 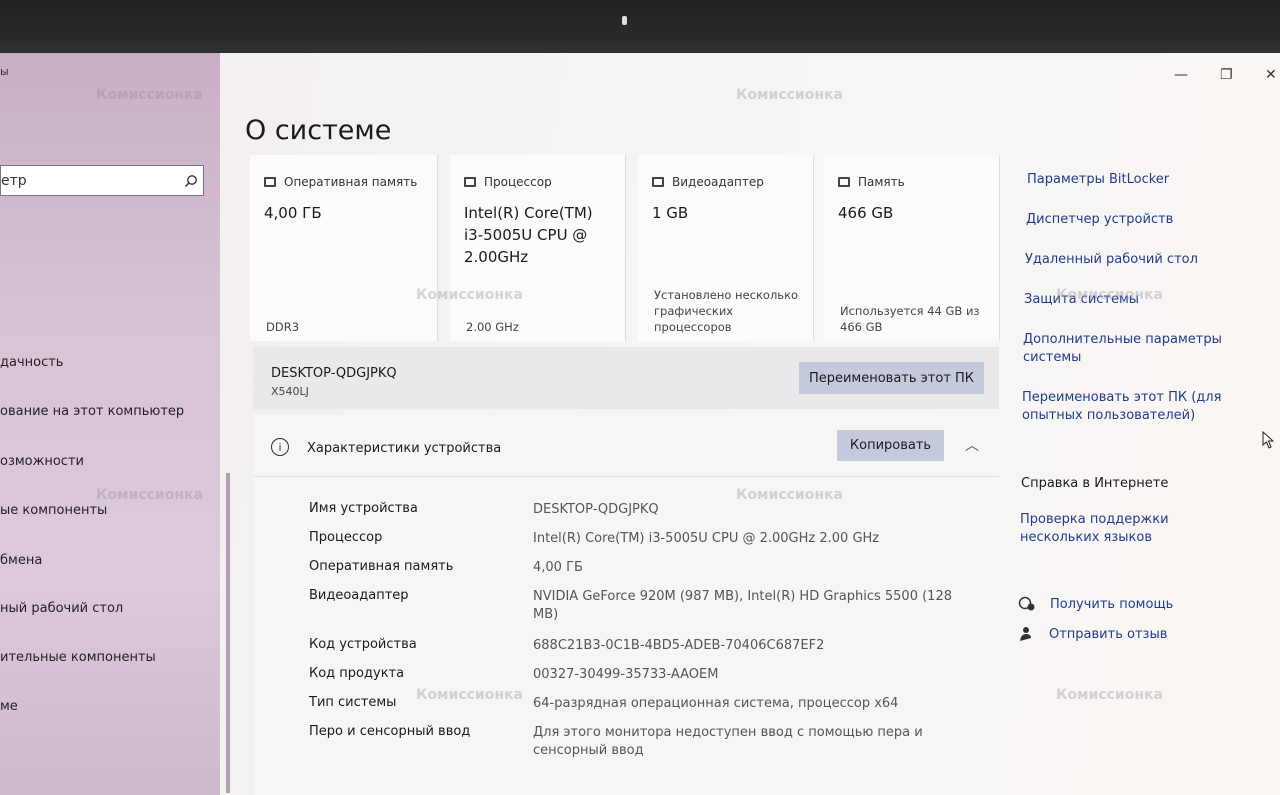 I want to click on spec-key: Видеоадаптер, so click(x=359, y=595).